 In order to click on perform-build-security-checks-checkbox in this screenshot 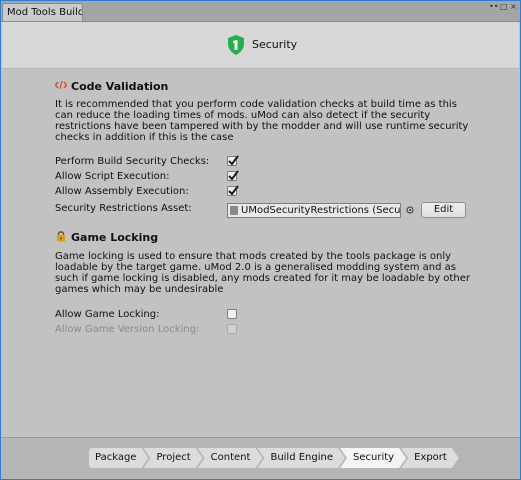, I will do `click(233, 160)`.